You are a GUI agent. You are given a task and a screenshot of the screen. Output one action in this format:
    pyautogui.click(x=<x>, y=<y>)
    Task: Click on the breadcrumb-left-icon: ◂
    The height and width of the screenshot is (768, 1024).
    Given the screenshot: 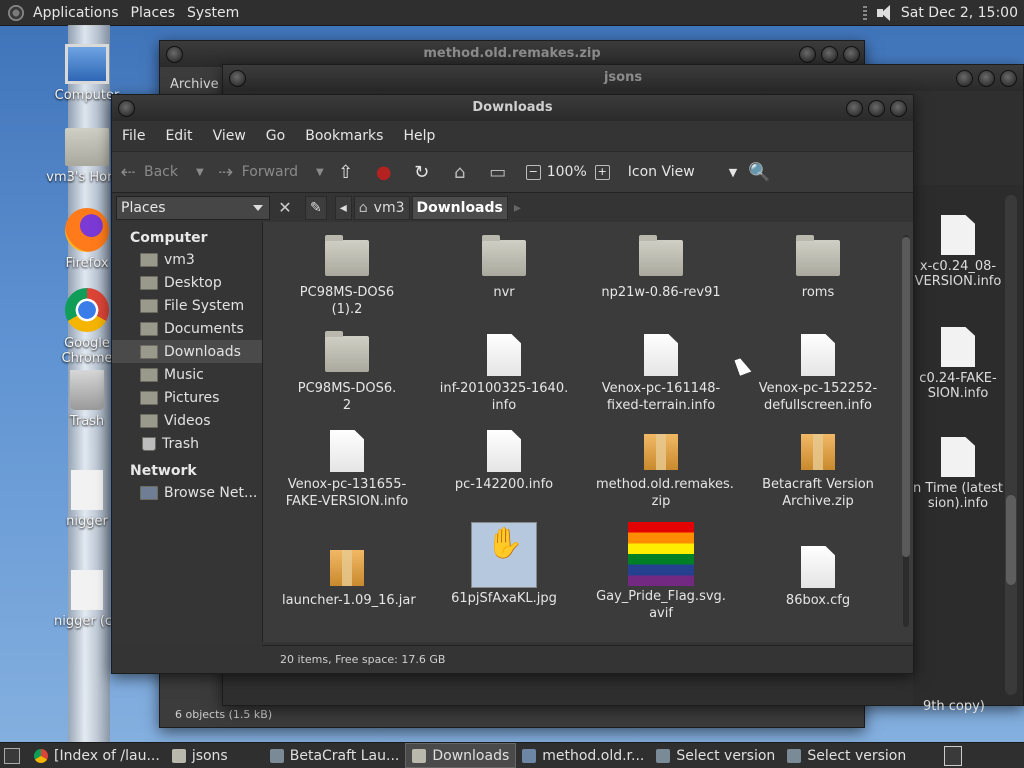 What is the action you would take?
    pyautogui.click(x=343, y=208)
    